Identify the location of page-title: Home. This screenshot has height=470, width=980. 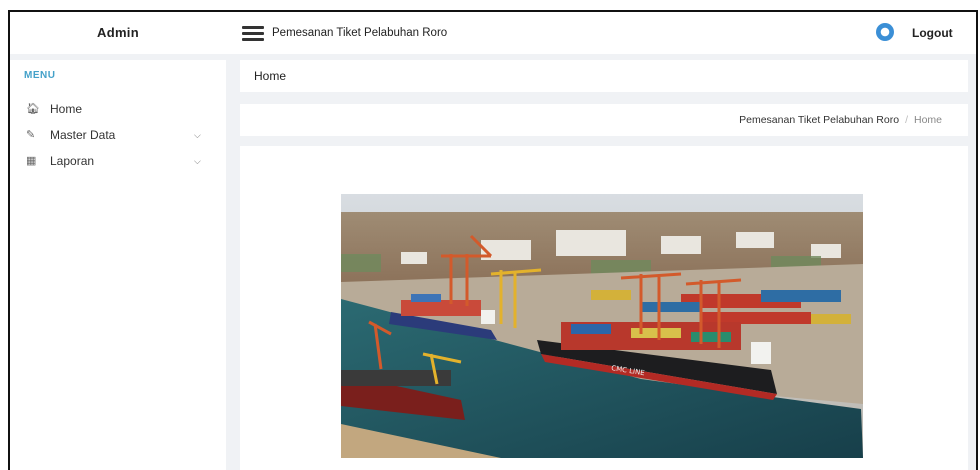
(270, 76).